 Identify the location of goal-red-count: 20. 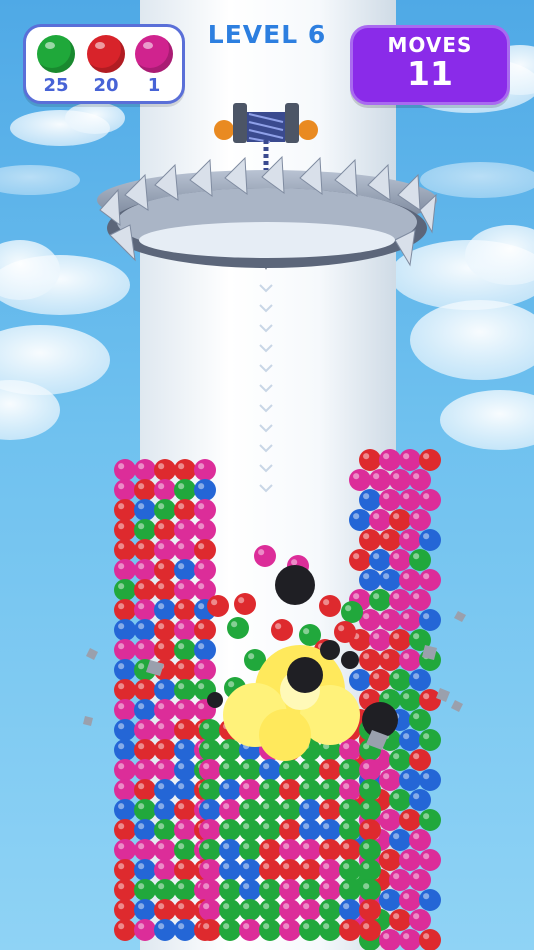
(106, 85).